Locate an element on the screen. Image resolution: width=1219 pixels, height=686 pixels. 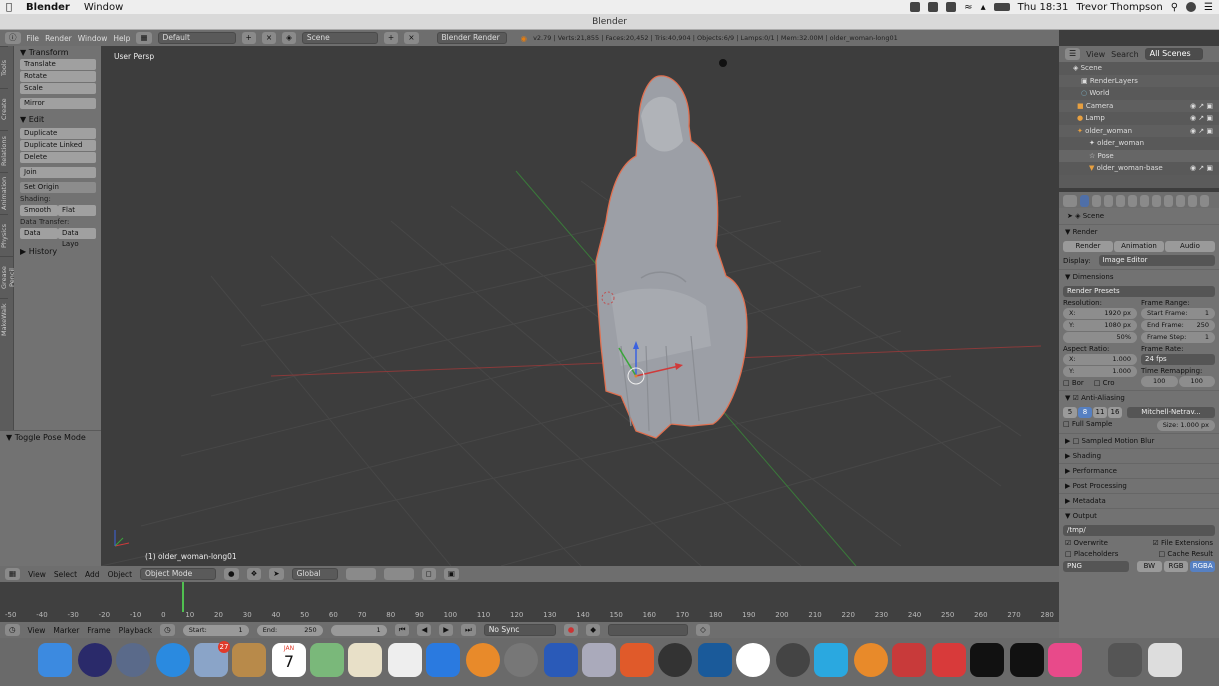
duplicate-button: Duplicate is located at coordinates (58, 133).